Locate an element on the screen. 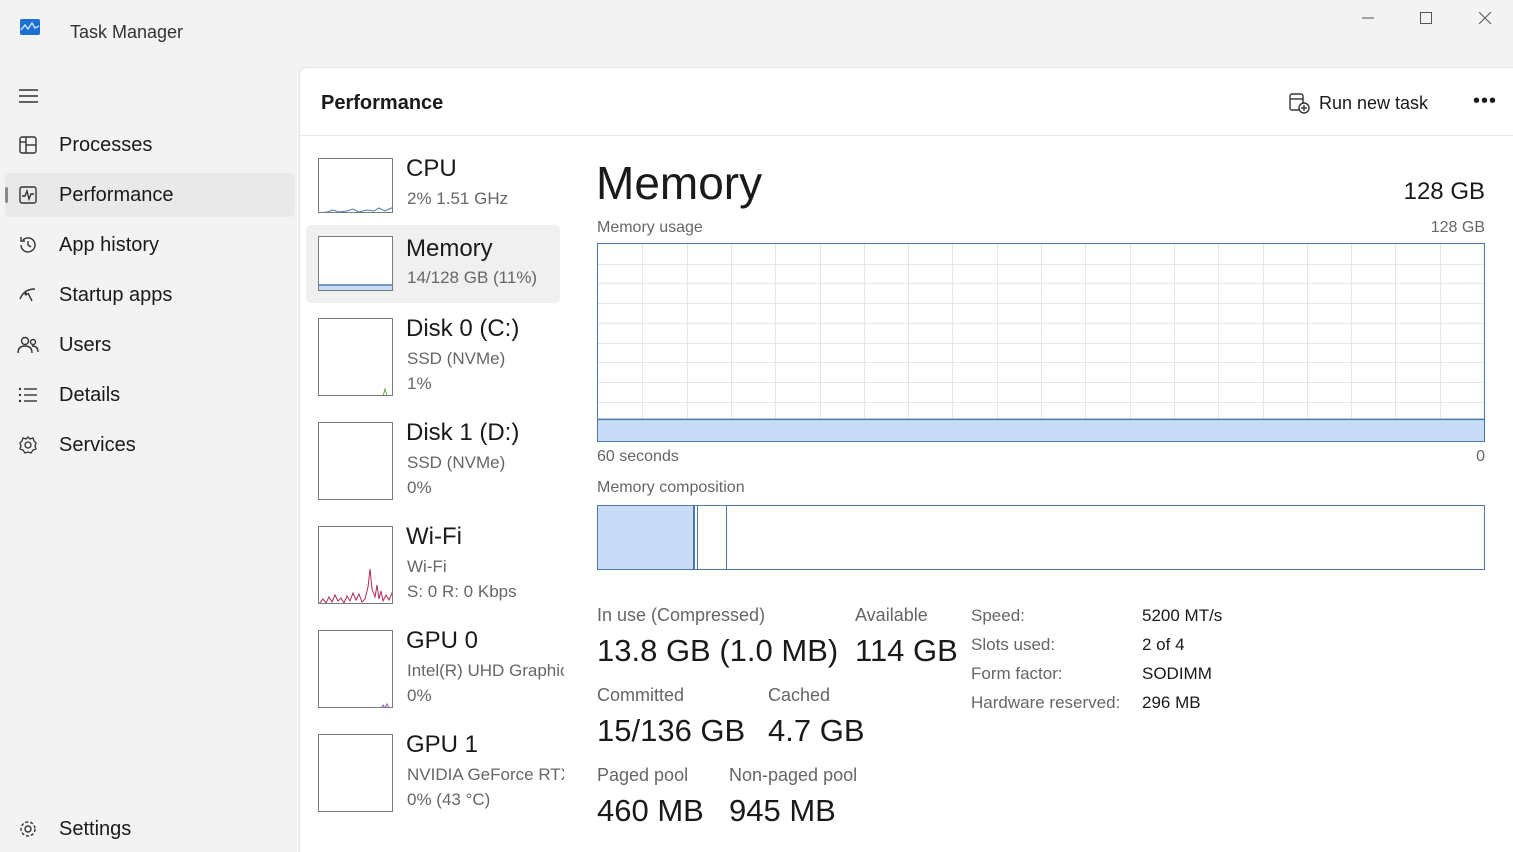 The image size is (1513, 852). device-name: GPU 0 is located at coordinates (442, 640).